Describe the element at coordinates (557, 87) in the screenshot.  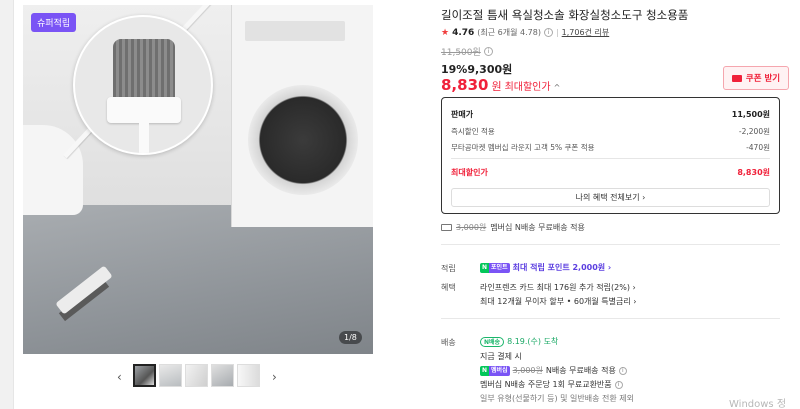
I see `chevron-up-icon: ^` at that location.